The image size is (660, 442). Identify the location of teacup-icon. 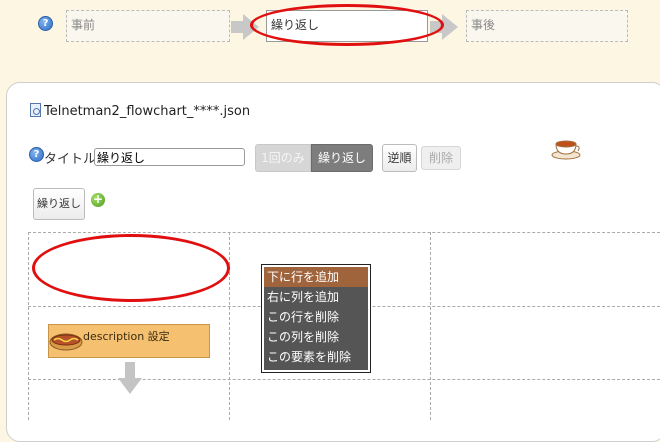
(566, 148).